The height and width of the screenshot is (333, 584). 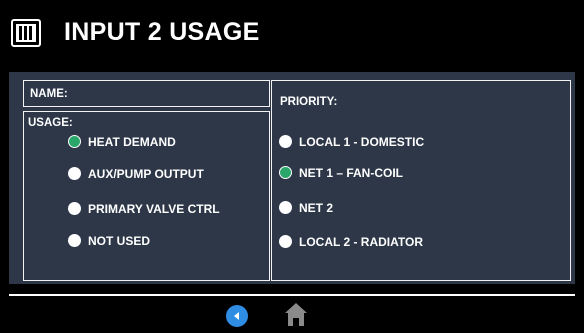 I want to click on name-field: NAME:, so click(x=146, y=93).